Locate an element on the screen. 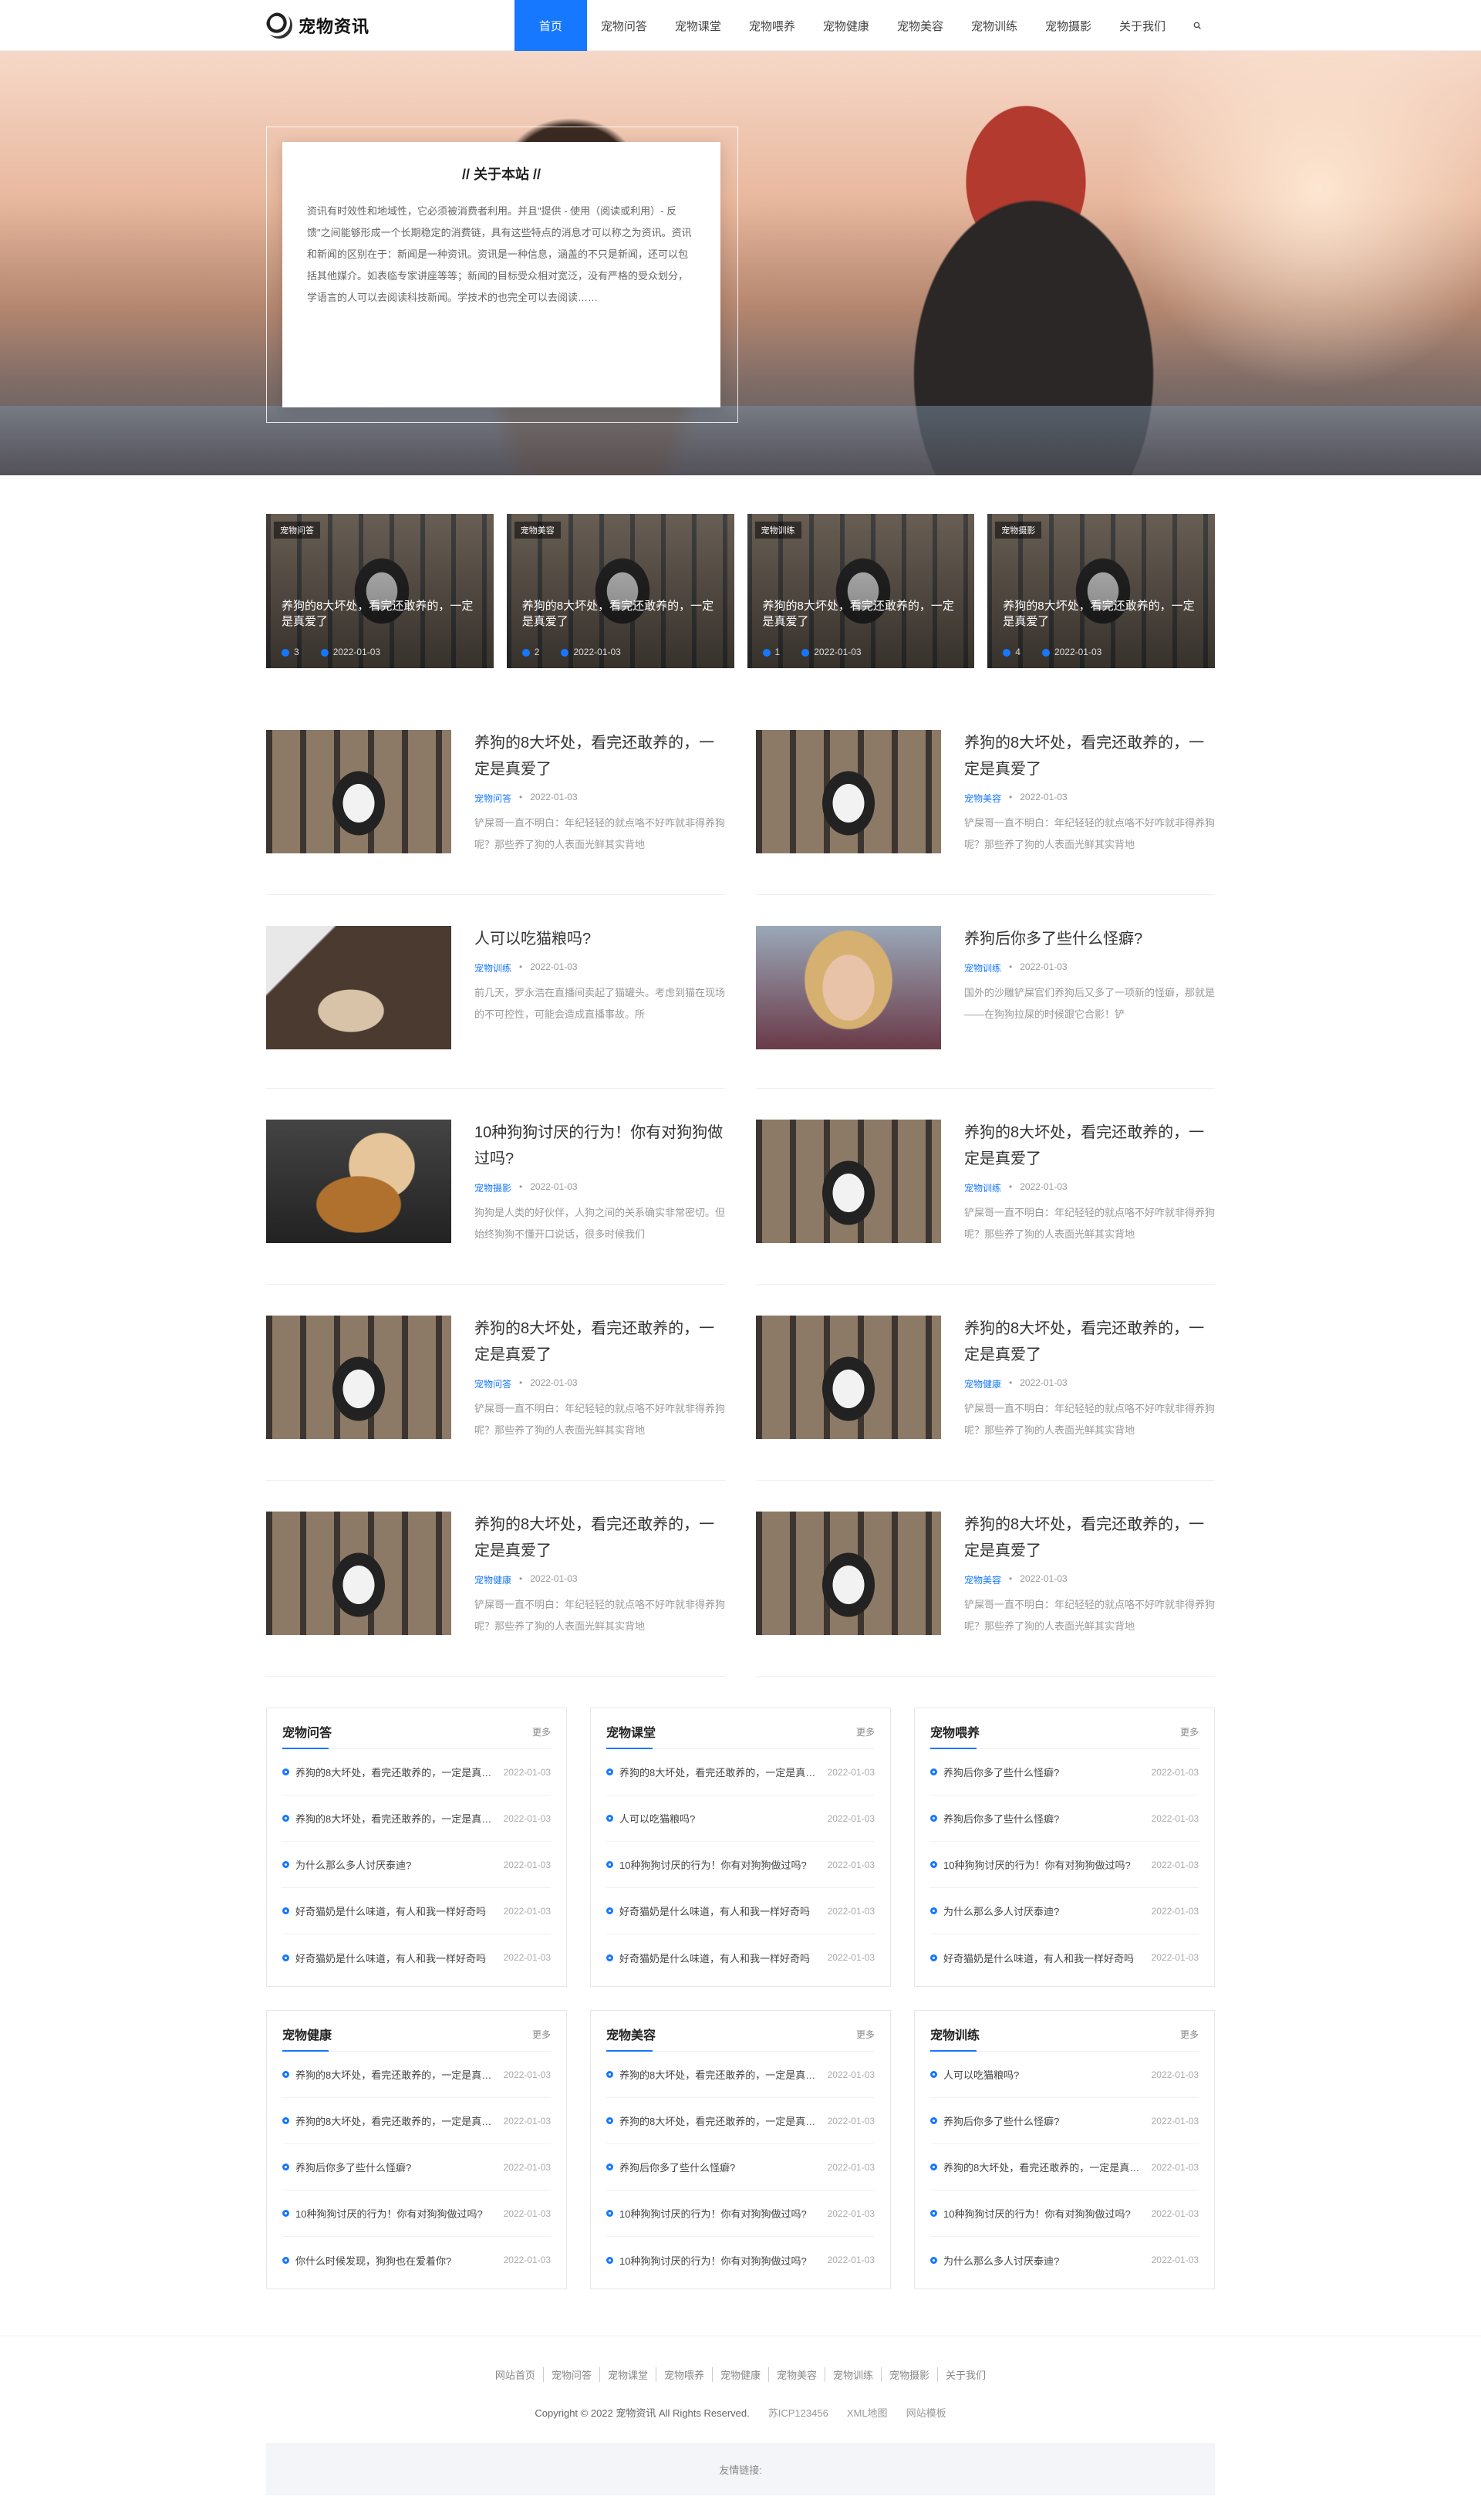 The width and height of the screenshot is (1481, 2520). box-title: 宠物喂养 is located at coordinates (955, 1732).